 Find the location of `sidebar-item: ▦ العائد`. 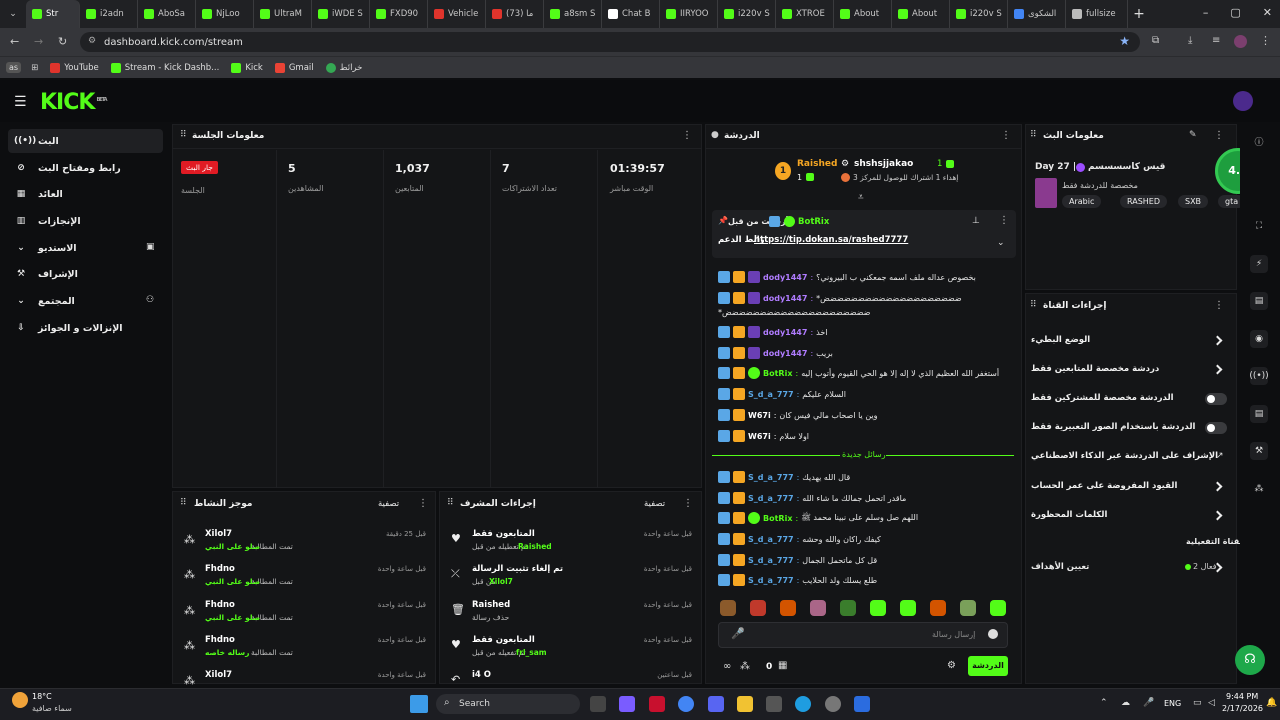

sidebar-item: ▦ العائد is located at coordinates (85, 194).